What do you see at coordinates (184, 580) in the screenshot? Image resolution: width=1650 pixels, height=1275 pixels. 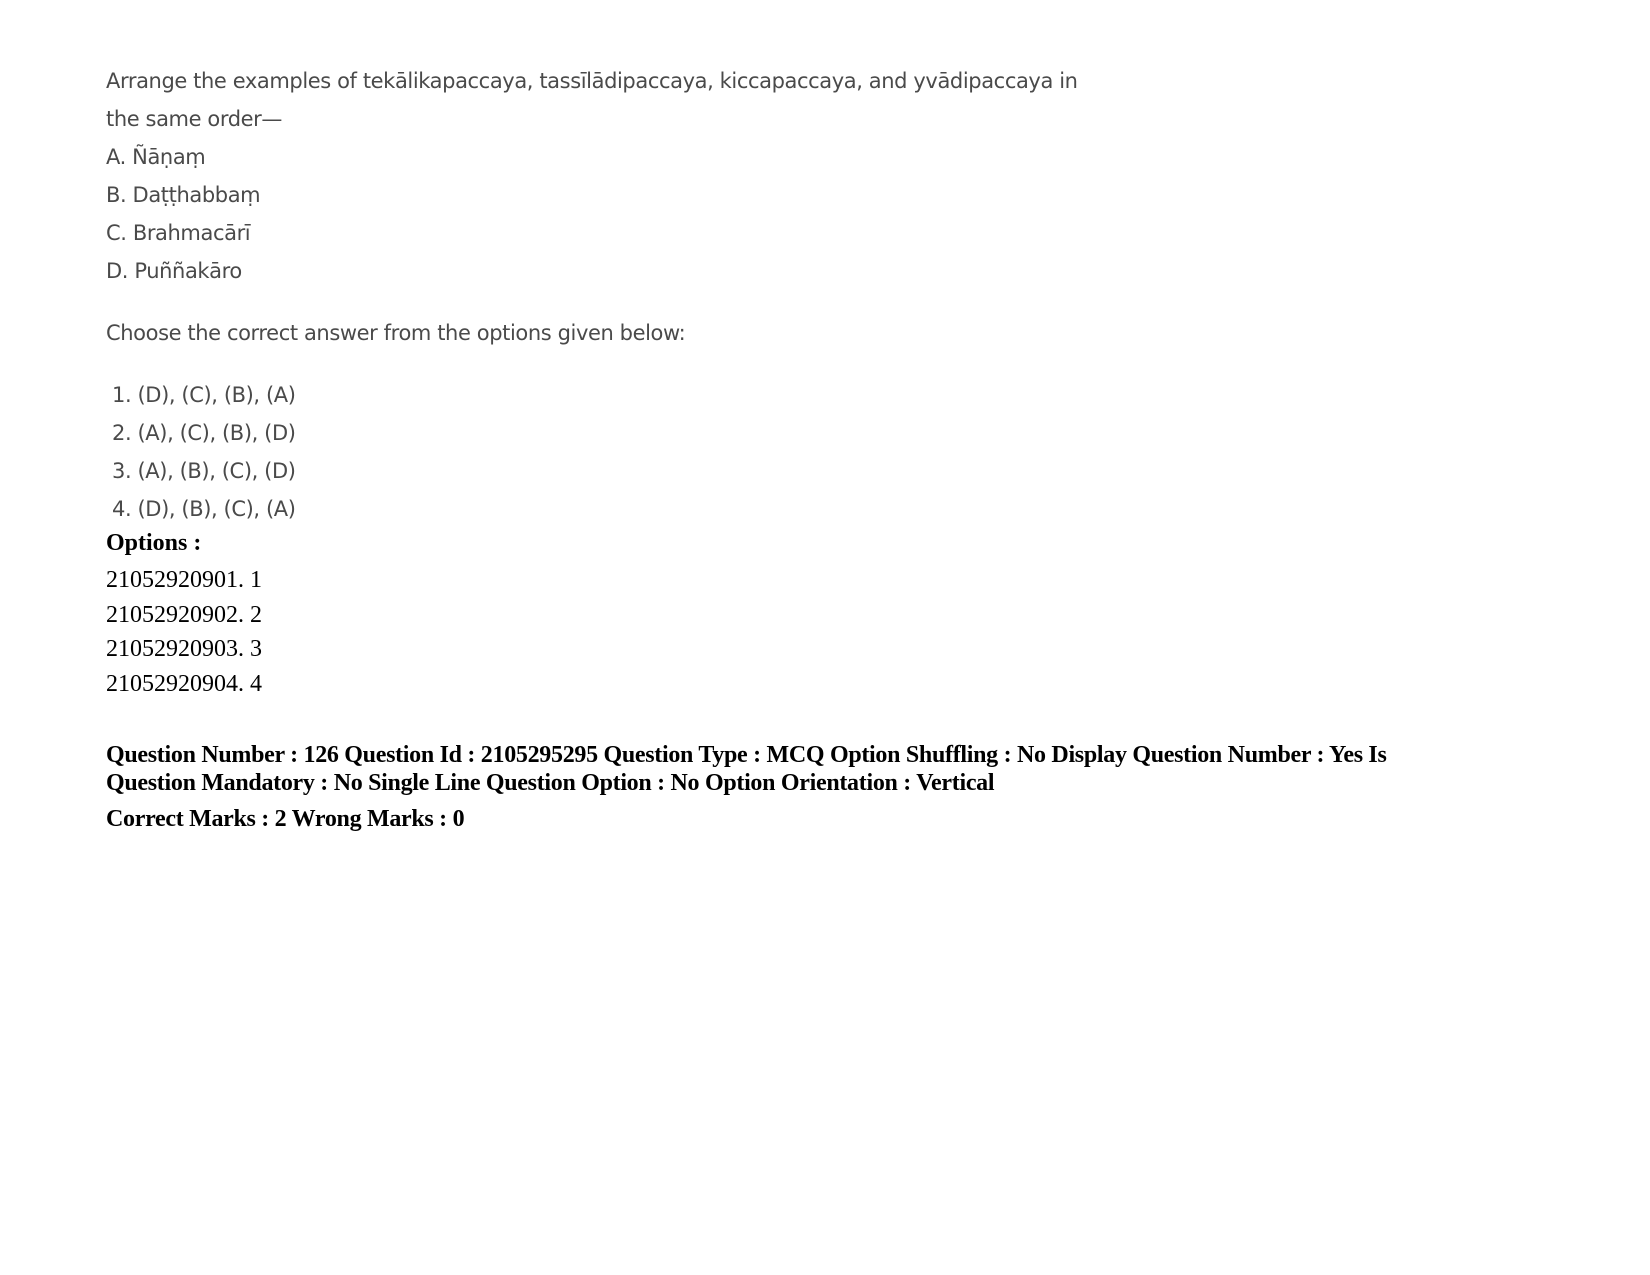 I see `option-row-1: 21052920901. 1` at bounding box center [184, 580].